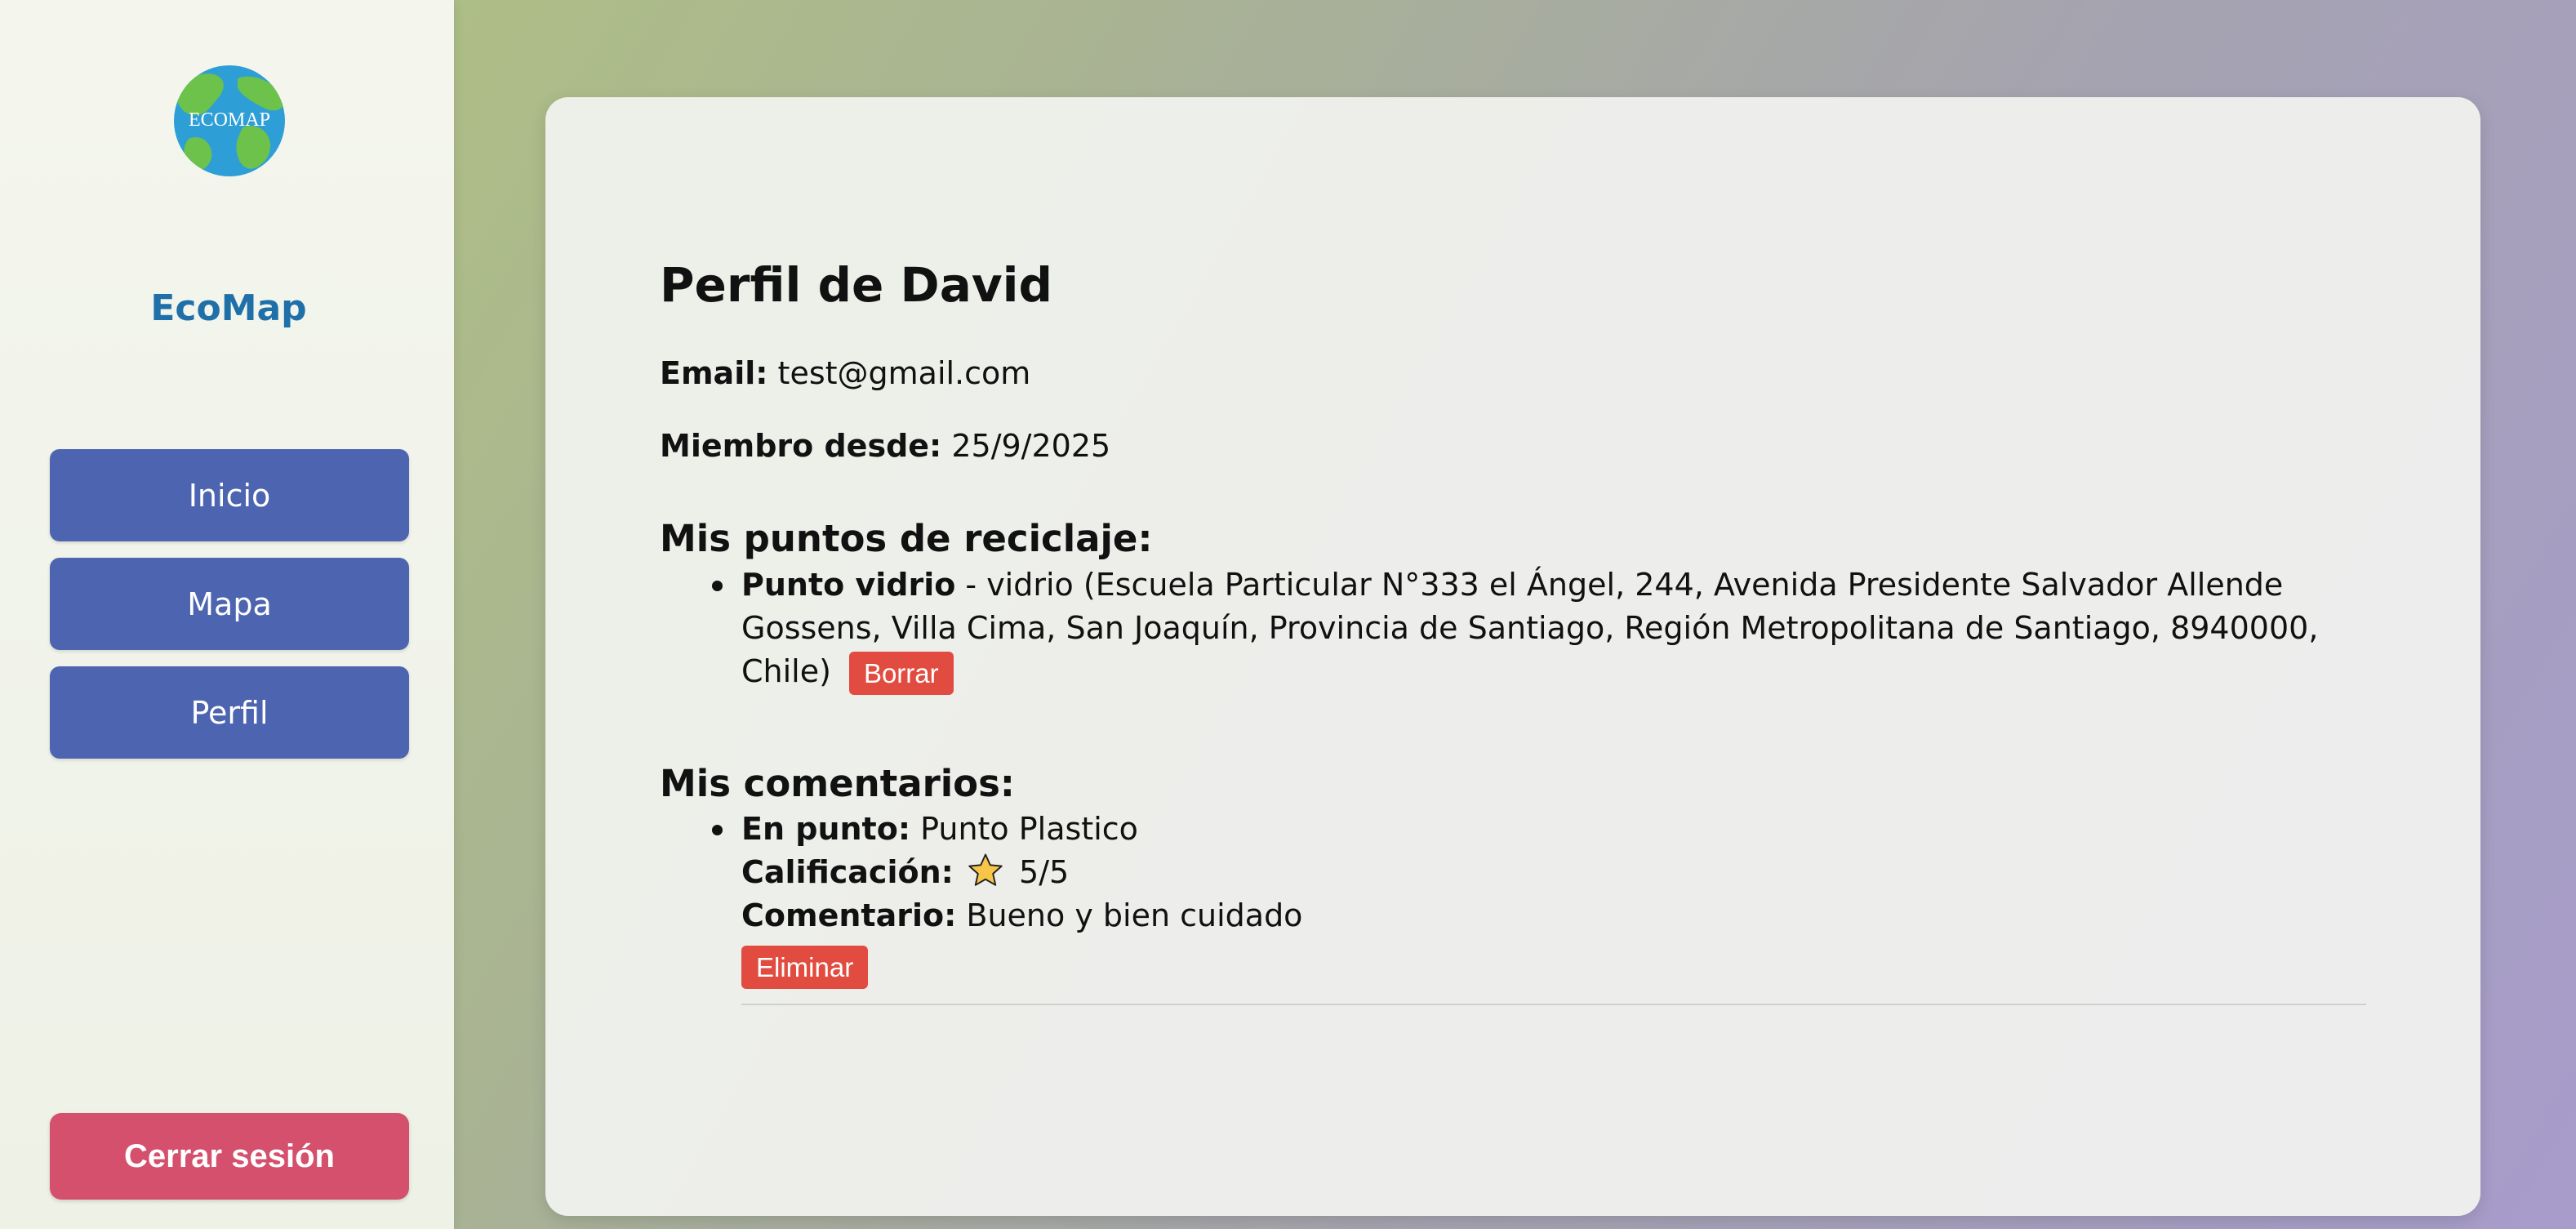  What do you see at coordinates (805, 968) in the screenshot?
I see `delete-comment-button: Eliminar` at bounding box center [805, 968].